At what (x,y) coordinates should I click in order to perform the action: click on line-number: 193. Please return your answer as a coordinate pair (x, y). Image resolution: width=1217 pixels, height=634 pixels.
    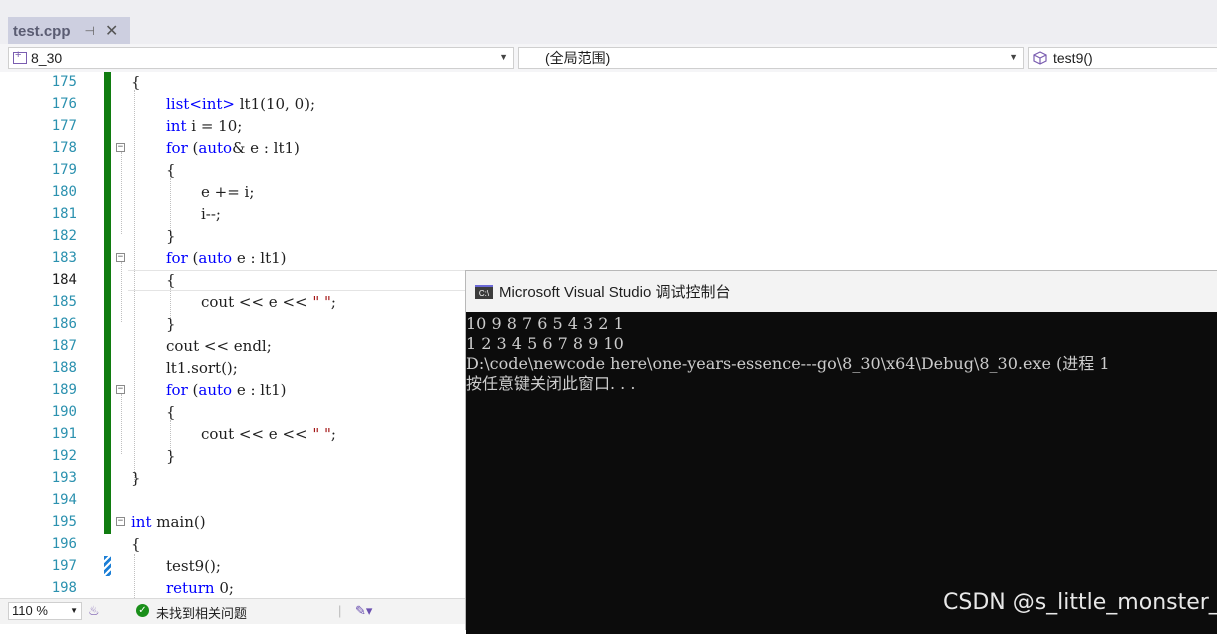
    Looking at the image, I should click on (64, 478).